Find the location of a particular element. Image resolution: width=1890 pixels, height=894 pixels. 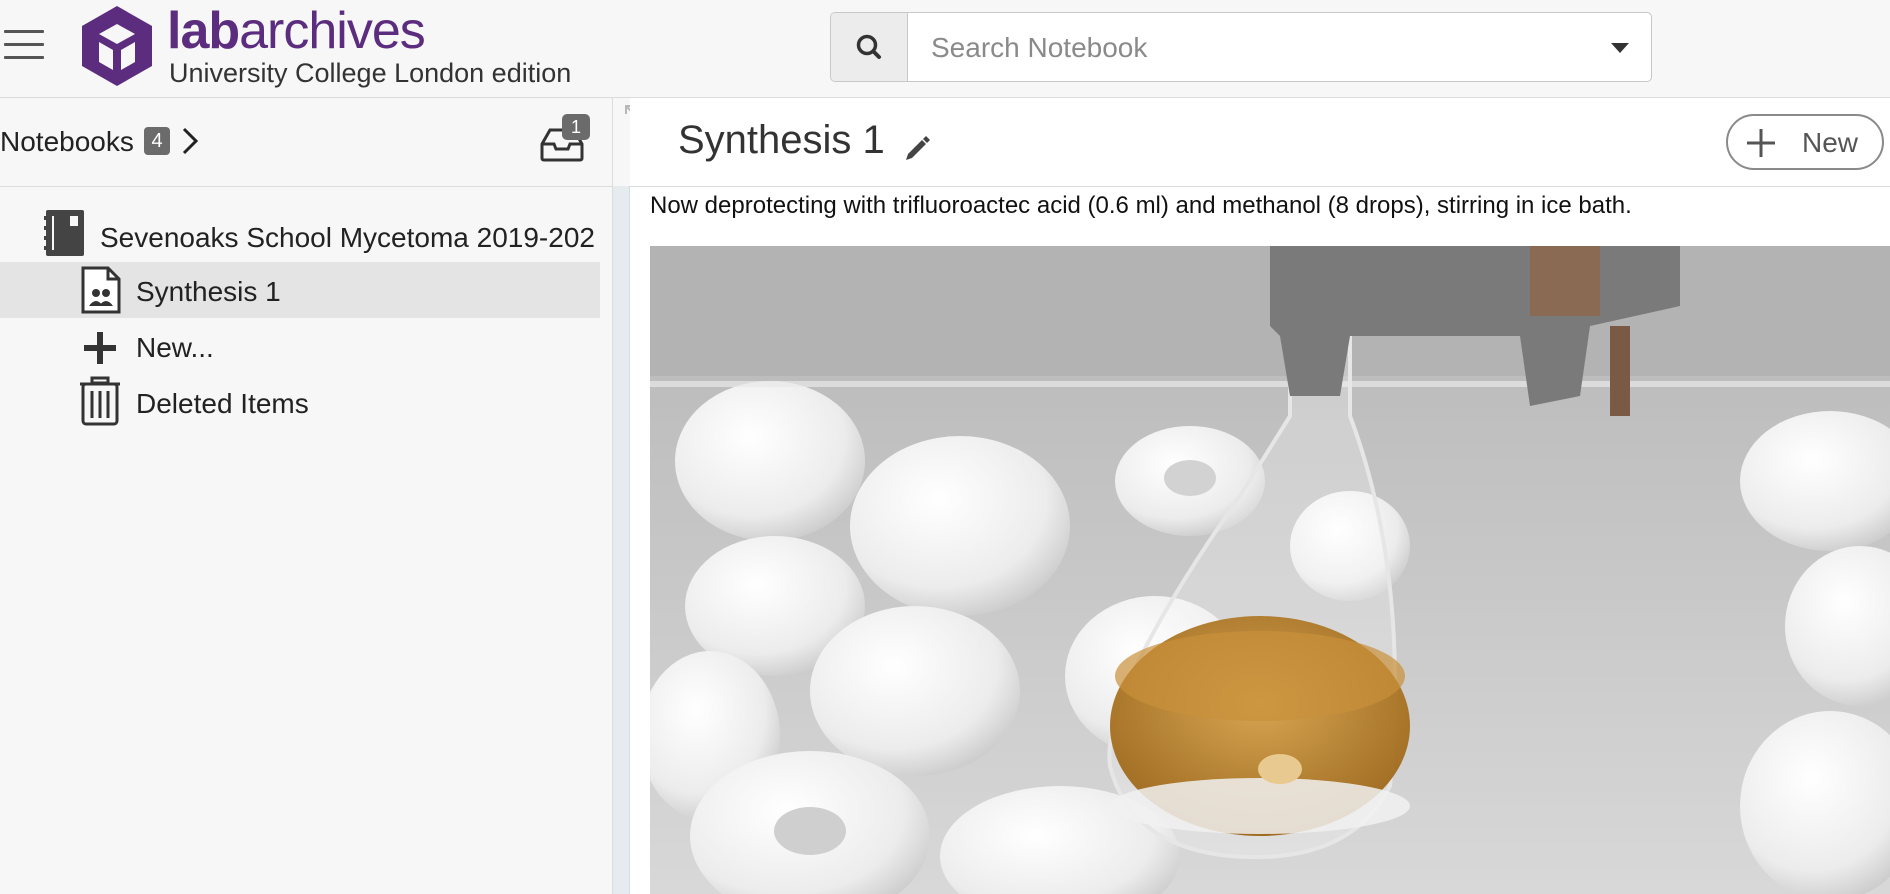

tree-item-page: Synthesis 1 is located at coordinates (300, 290).